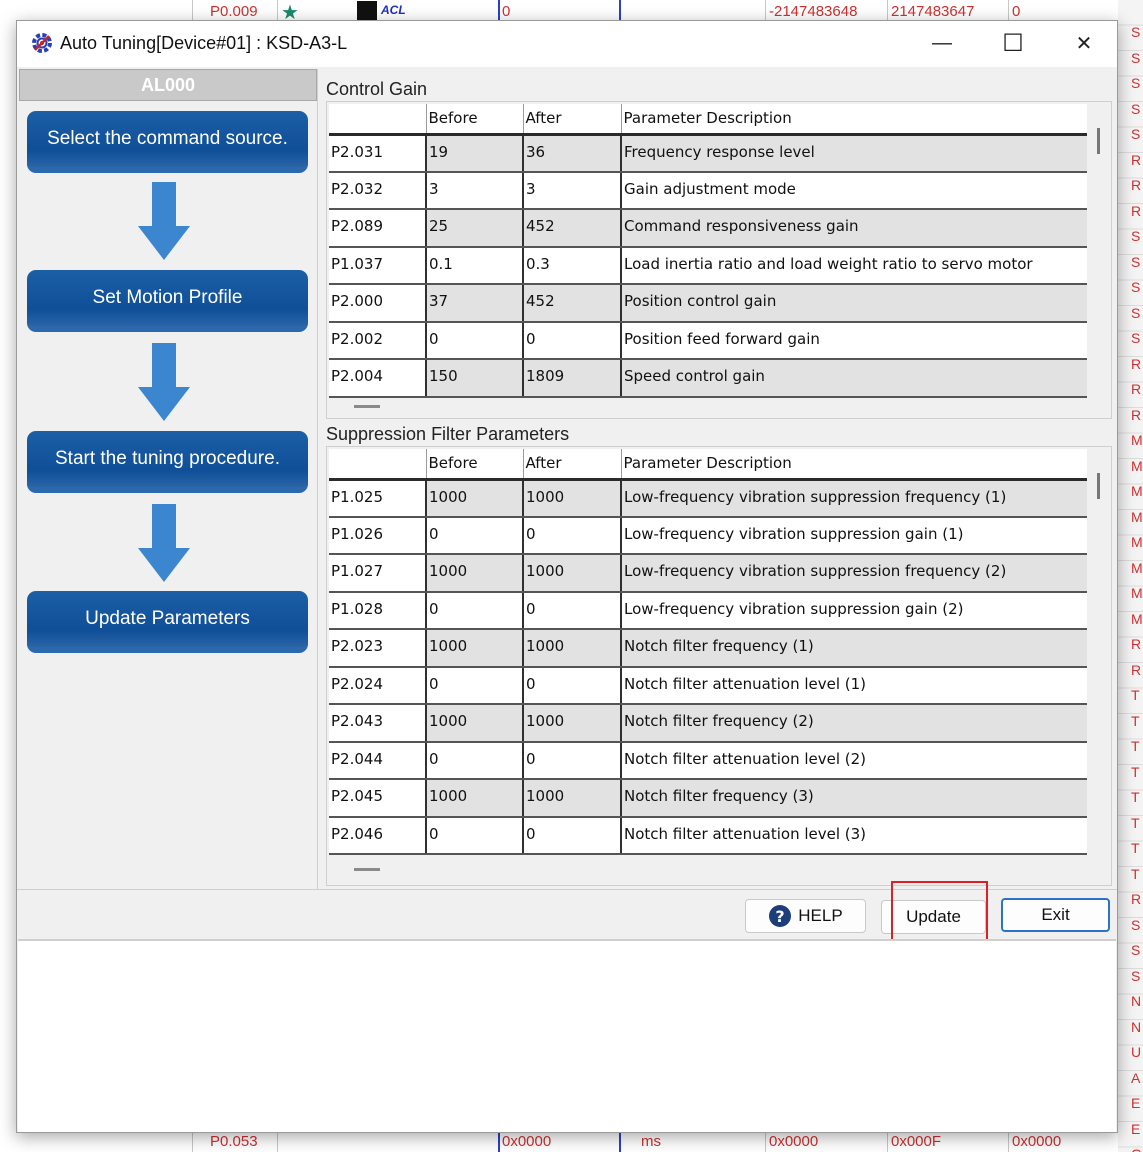  I want to click on description-cell: Speed control gain, so click(853, 378).